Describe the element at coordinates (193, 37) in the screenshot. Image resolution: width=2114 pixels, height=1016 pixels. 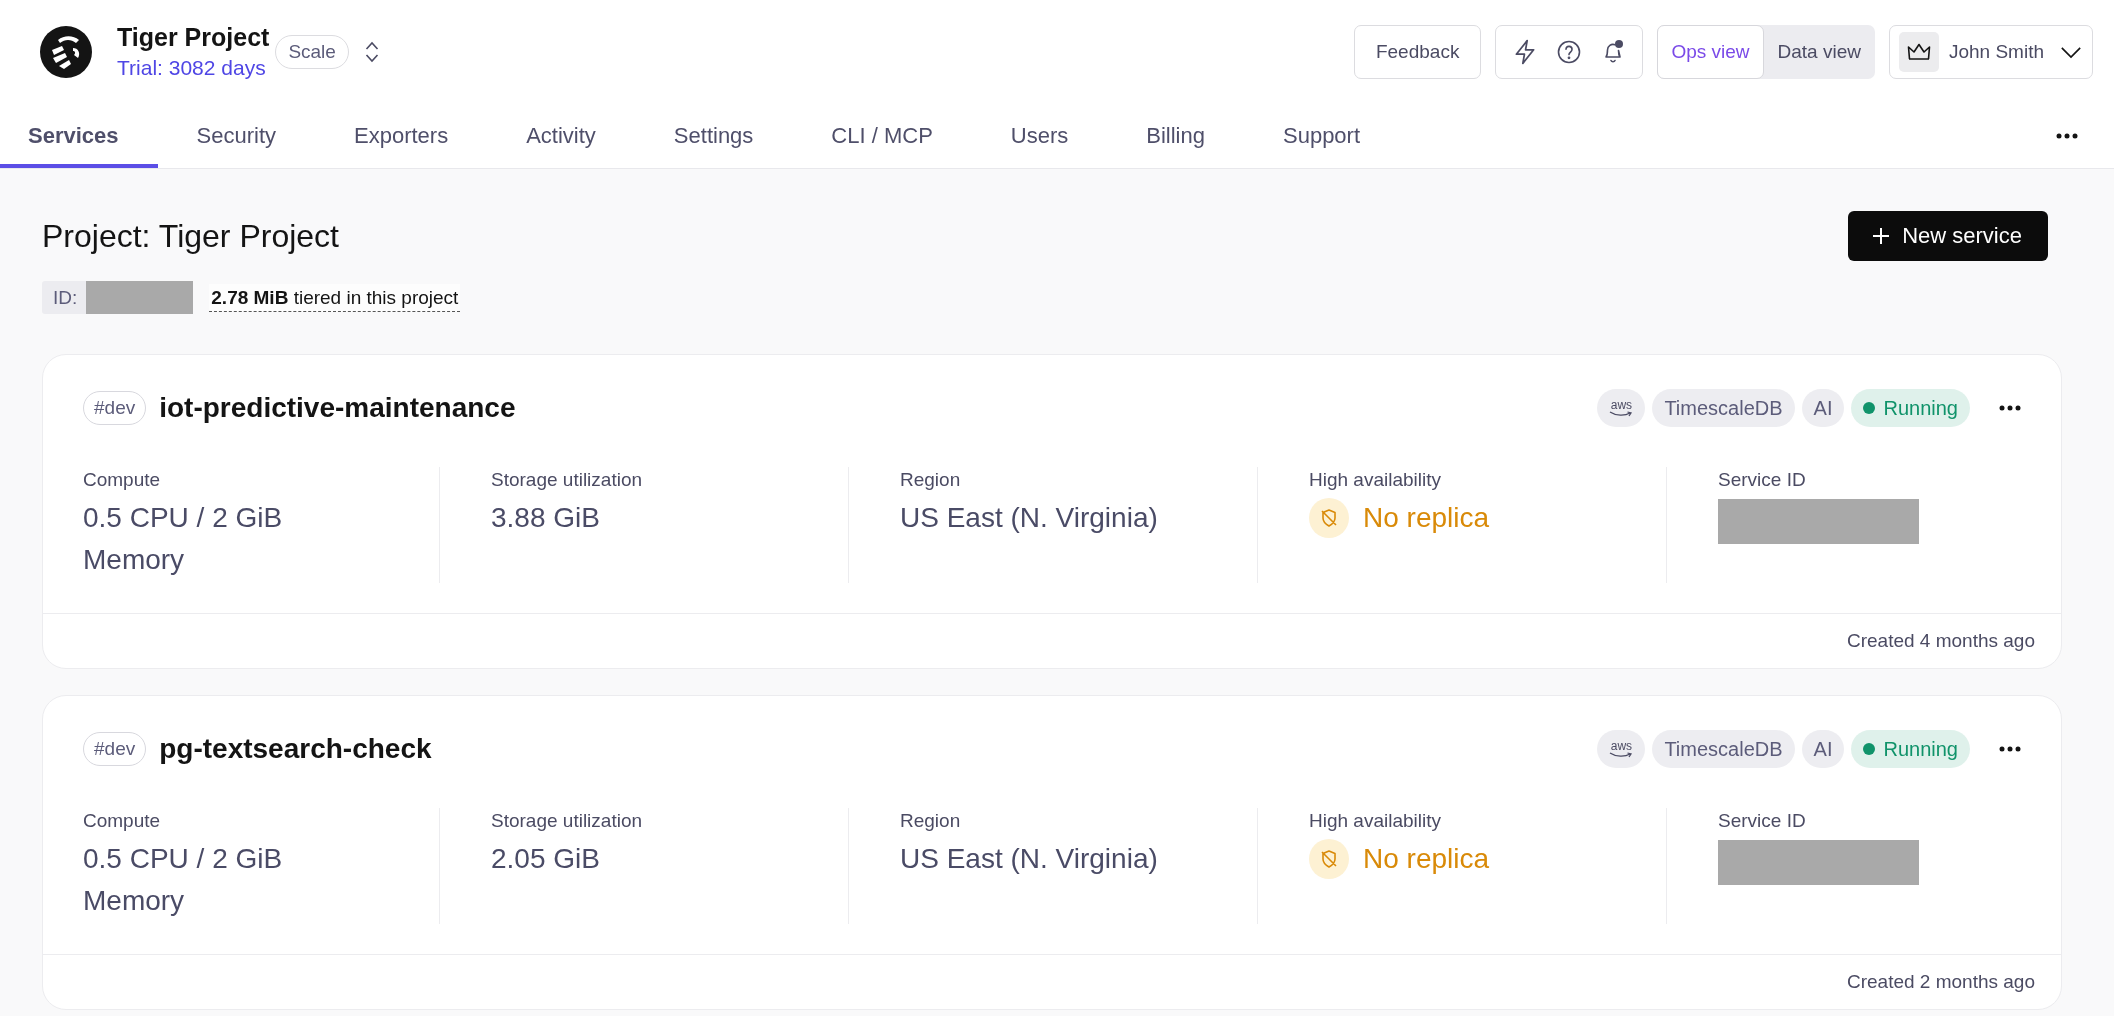
I see `project-name: Tiger Project` at that location.